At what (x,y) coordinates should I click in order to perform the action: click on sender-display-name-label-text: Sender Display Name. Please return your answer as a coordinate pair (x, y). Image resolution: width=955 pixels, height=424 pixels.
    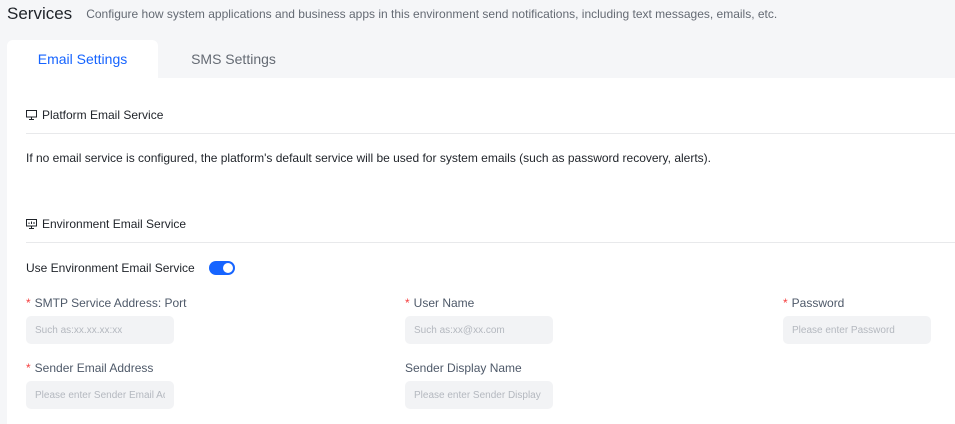
    Looking at the image, I should click on (463, 368).